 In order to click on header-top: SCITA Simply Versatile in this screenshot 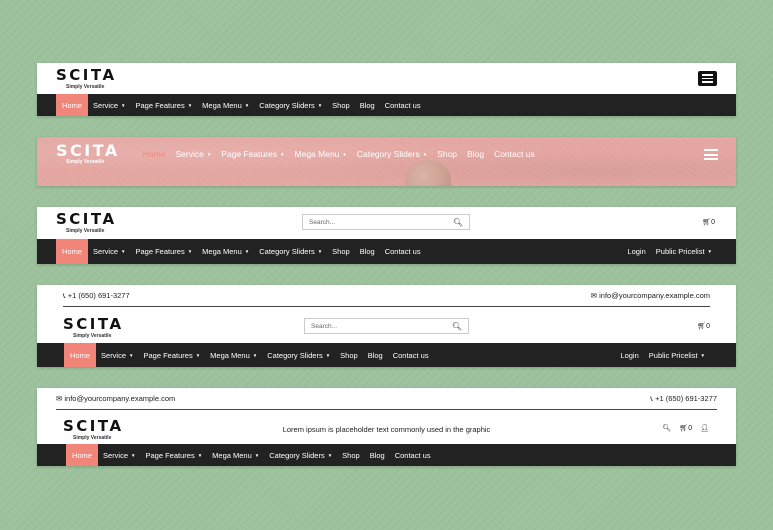, I will do `click(386, 78)`.